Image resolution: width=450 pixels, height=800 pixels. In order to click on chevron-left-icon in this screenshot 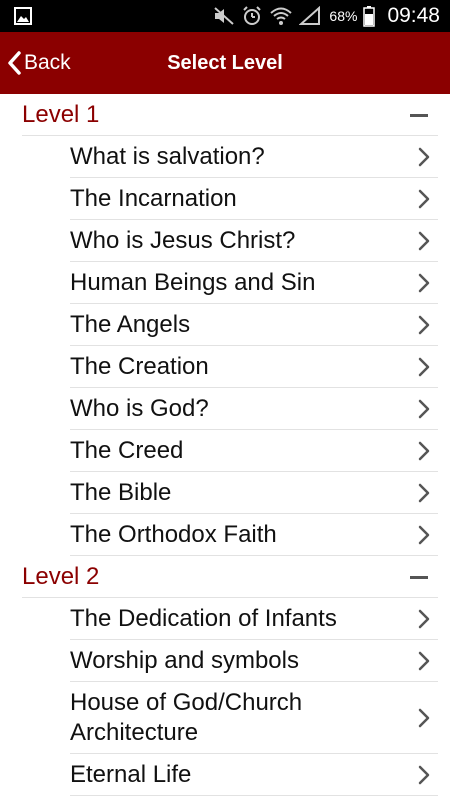, I will do `click(15, 63)`.